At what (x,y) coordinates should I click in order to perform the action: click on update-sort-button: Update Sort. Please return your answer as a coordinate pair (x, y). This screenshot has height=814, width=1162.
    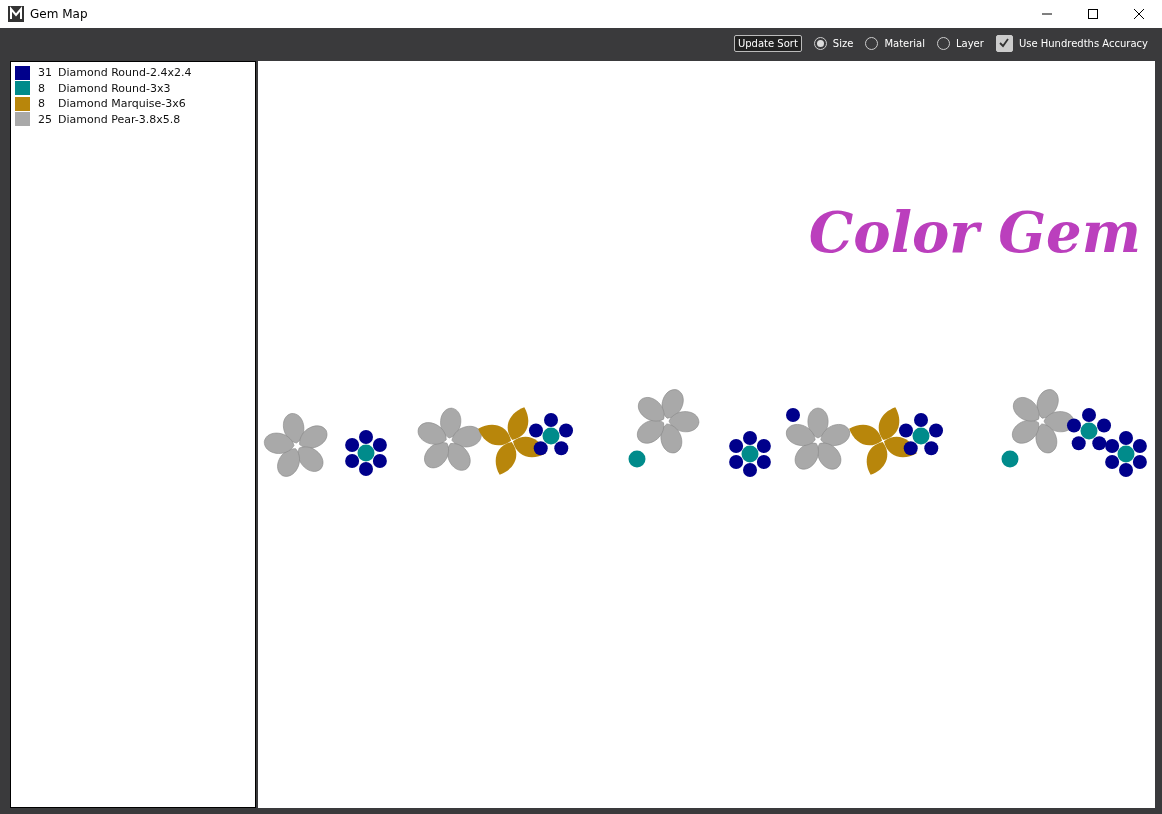
    Looking at the image, I should click on (767, 43).